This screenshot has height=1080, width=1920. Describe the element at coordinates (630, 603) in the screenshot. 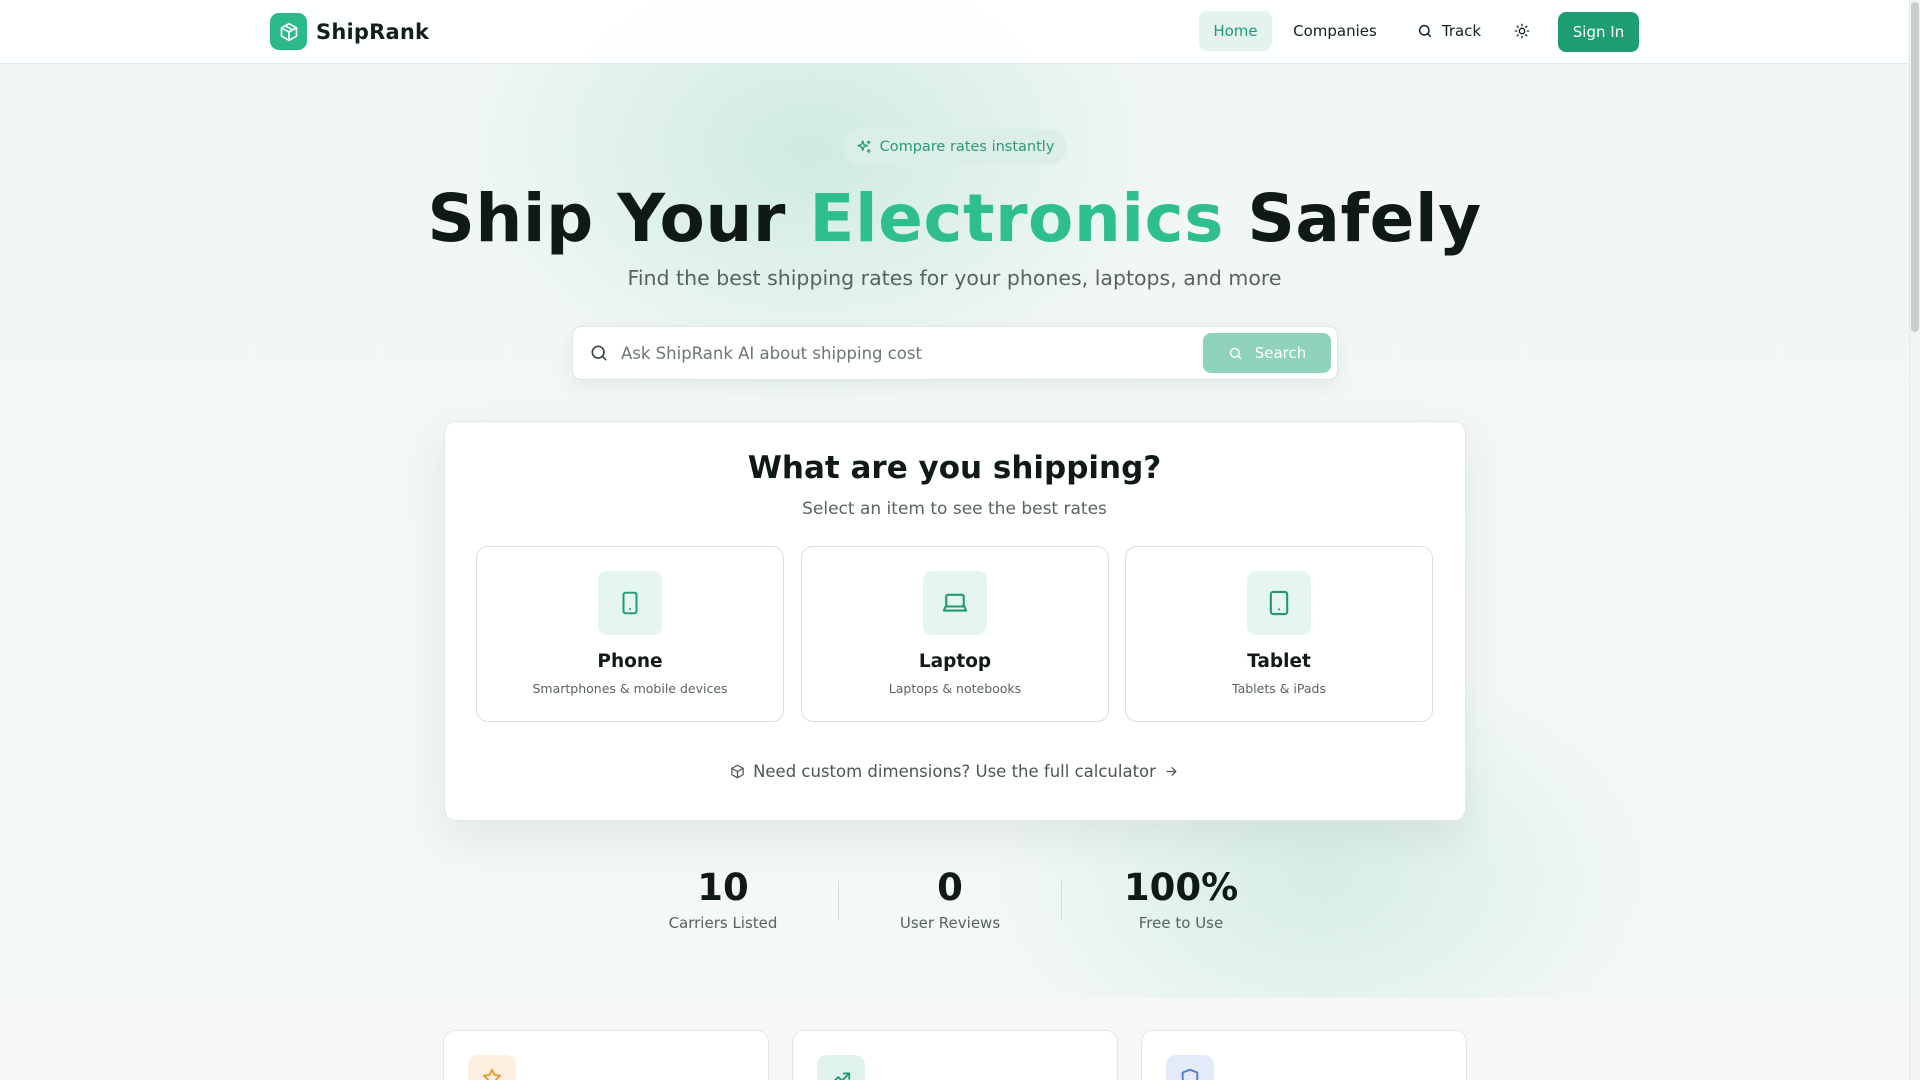

I see `smartphone-icon` at that location.